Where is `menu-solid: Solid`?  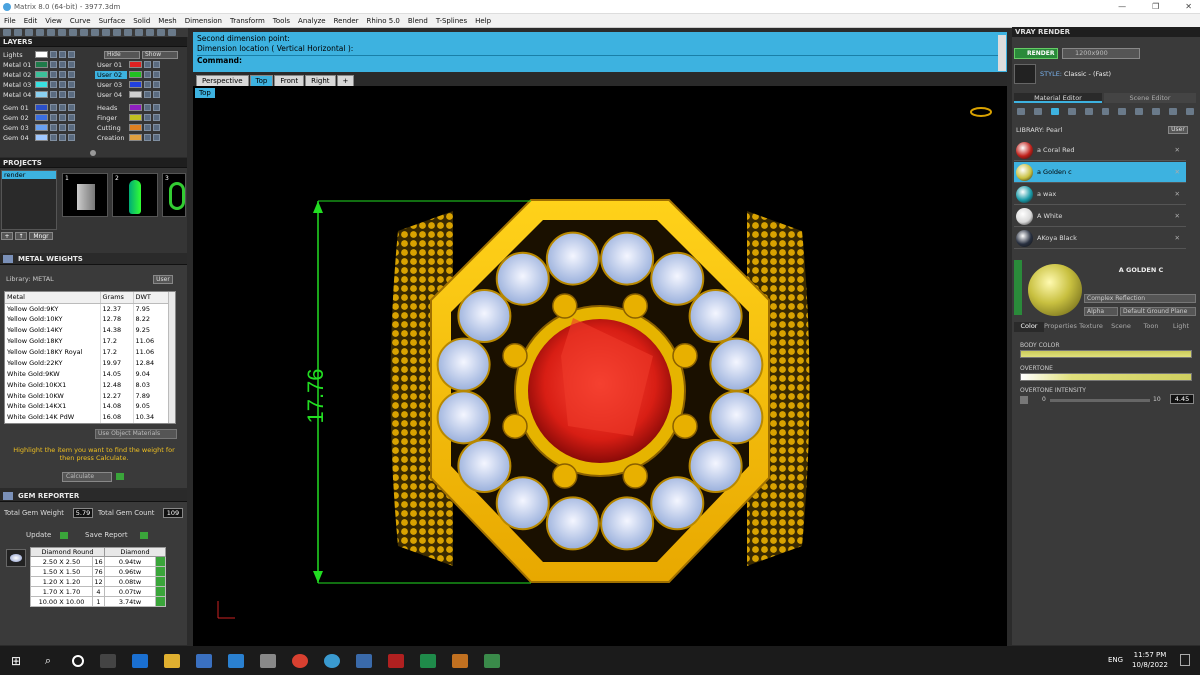 menu-solid: Solid is located at coordinates (141, 21).